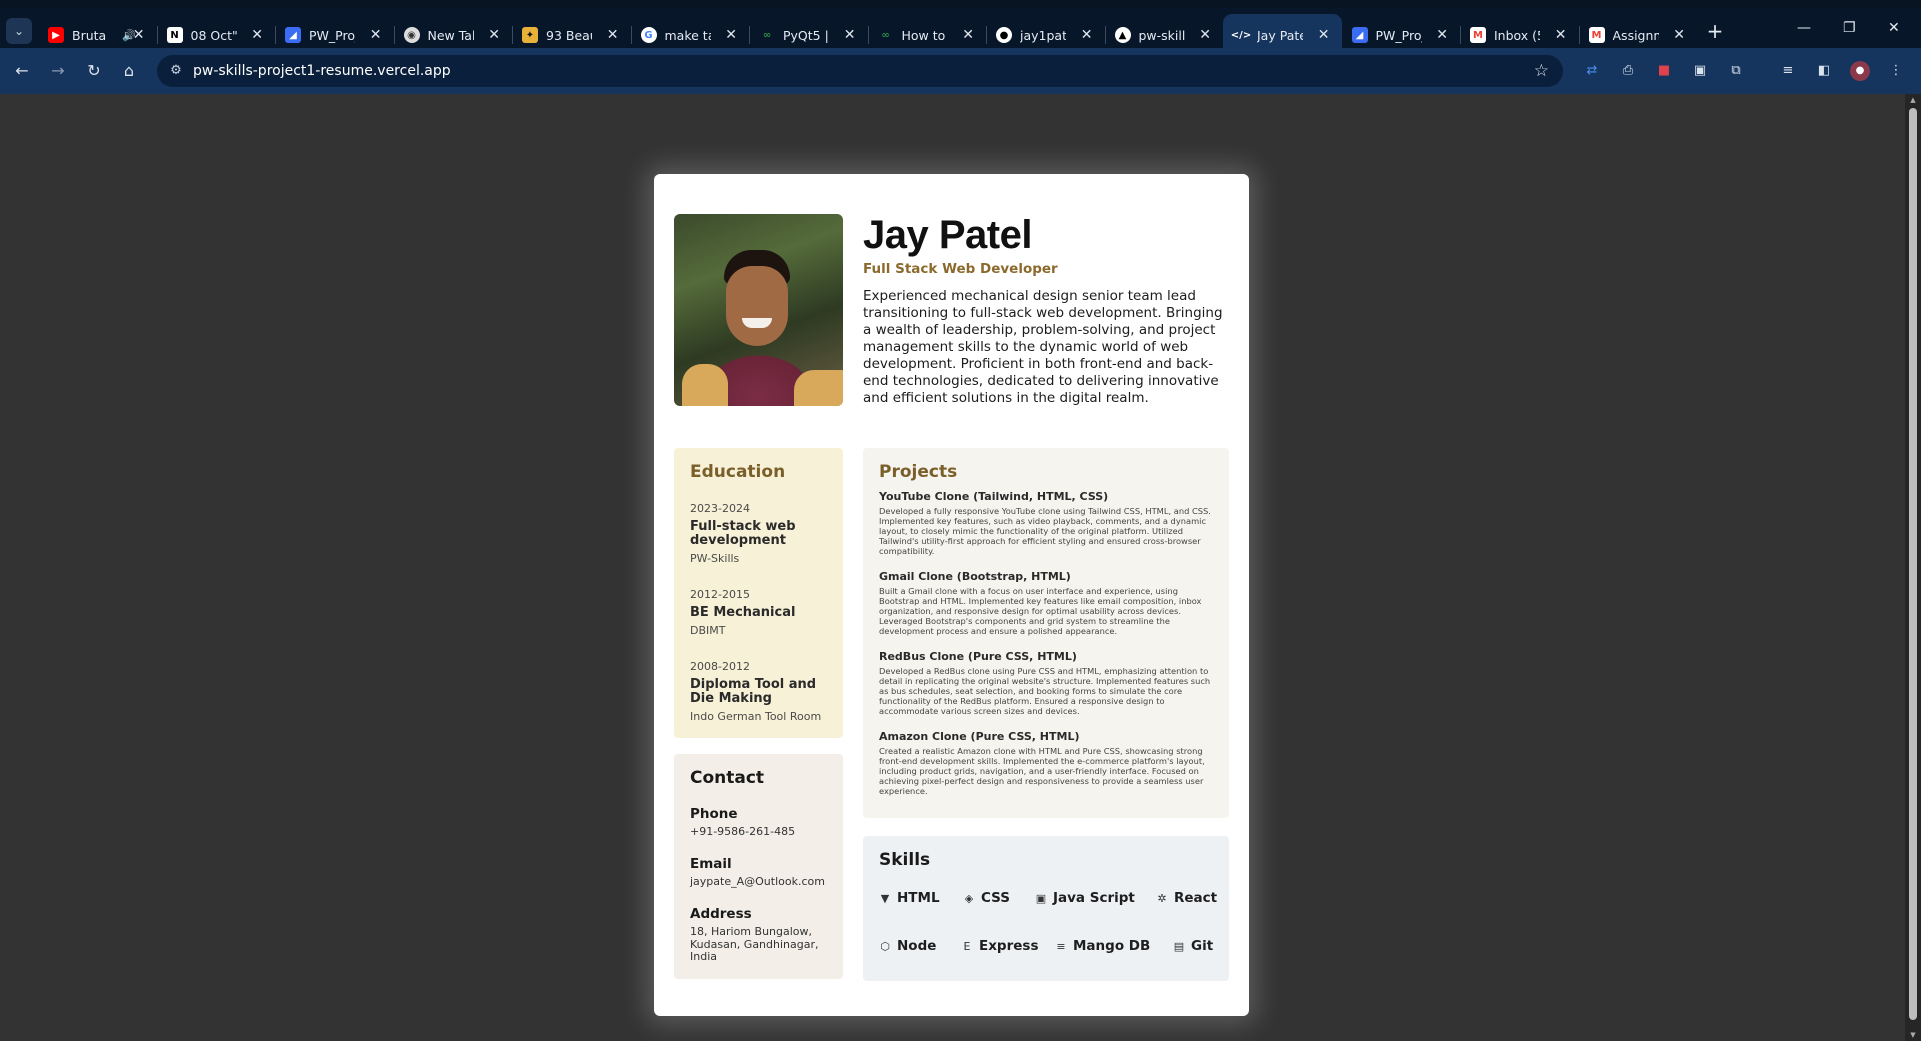 This screenshot has width=1921, height=1041. I want to click on contact-email: Email jaypate_A@Outlook.com, so click(762, 872).